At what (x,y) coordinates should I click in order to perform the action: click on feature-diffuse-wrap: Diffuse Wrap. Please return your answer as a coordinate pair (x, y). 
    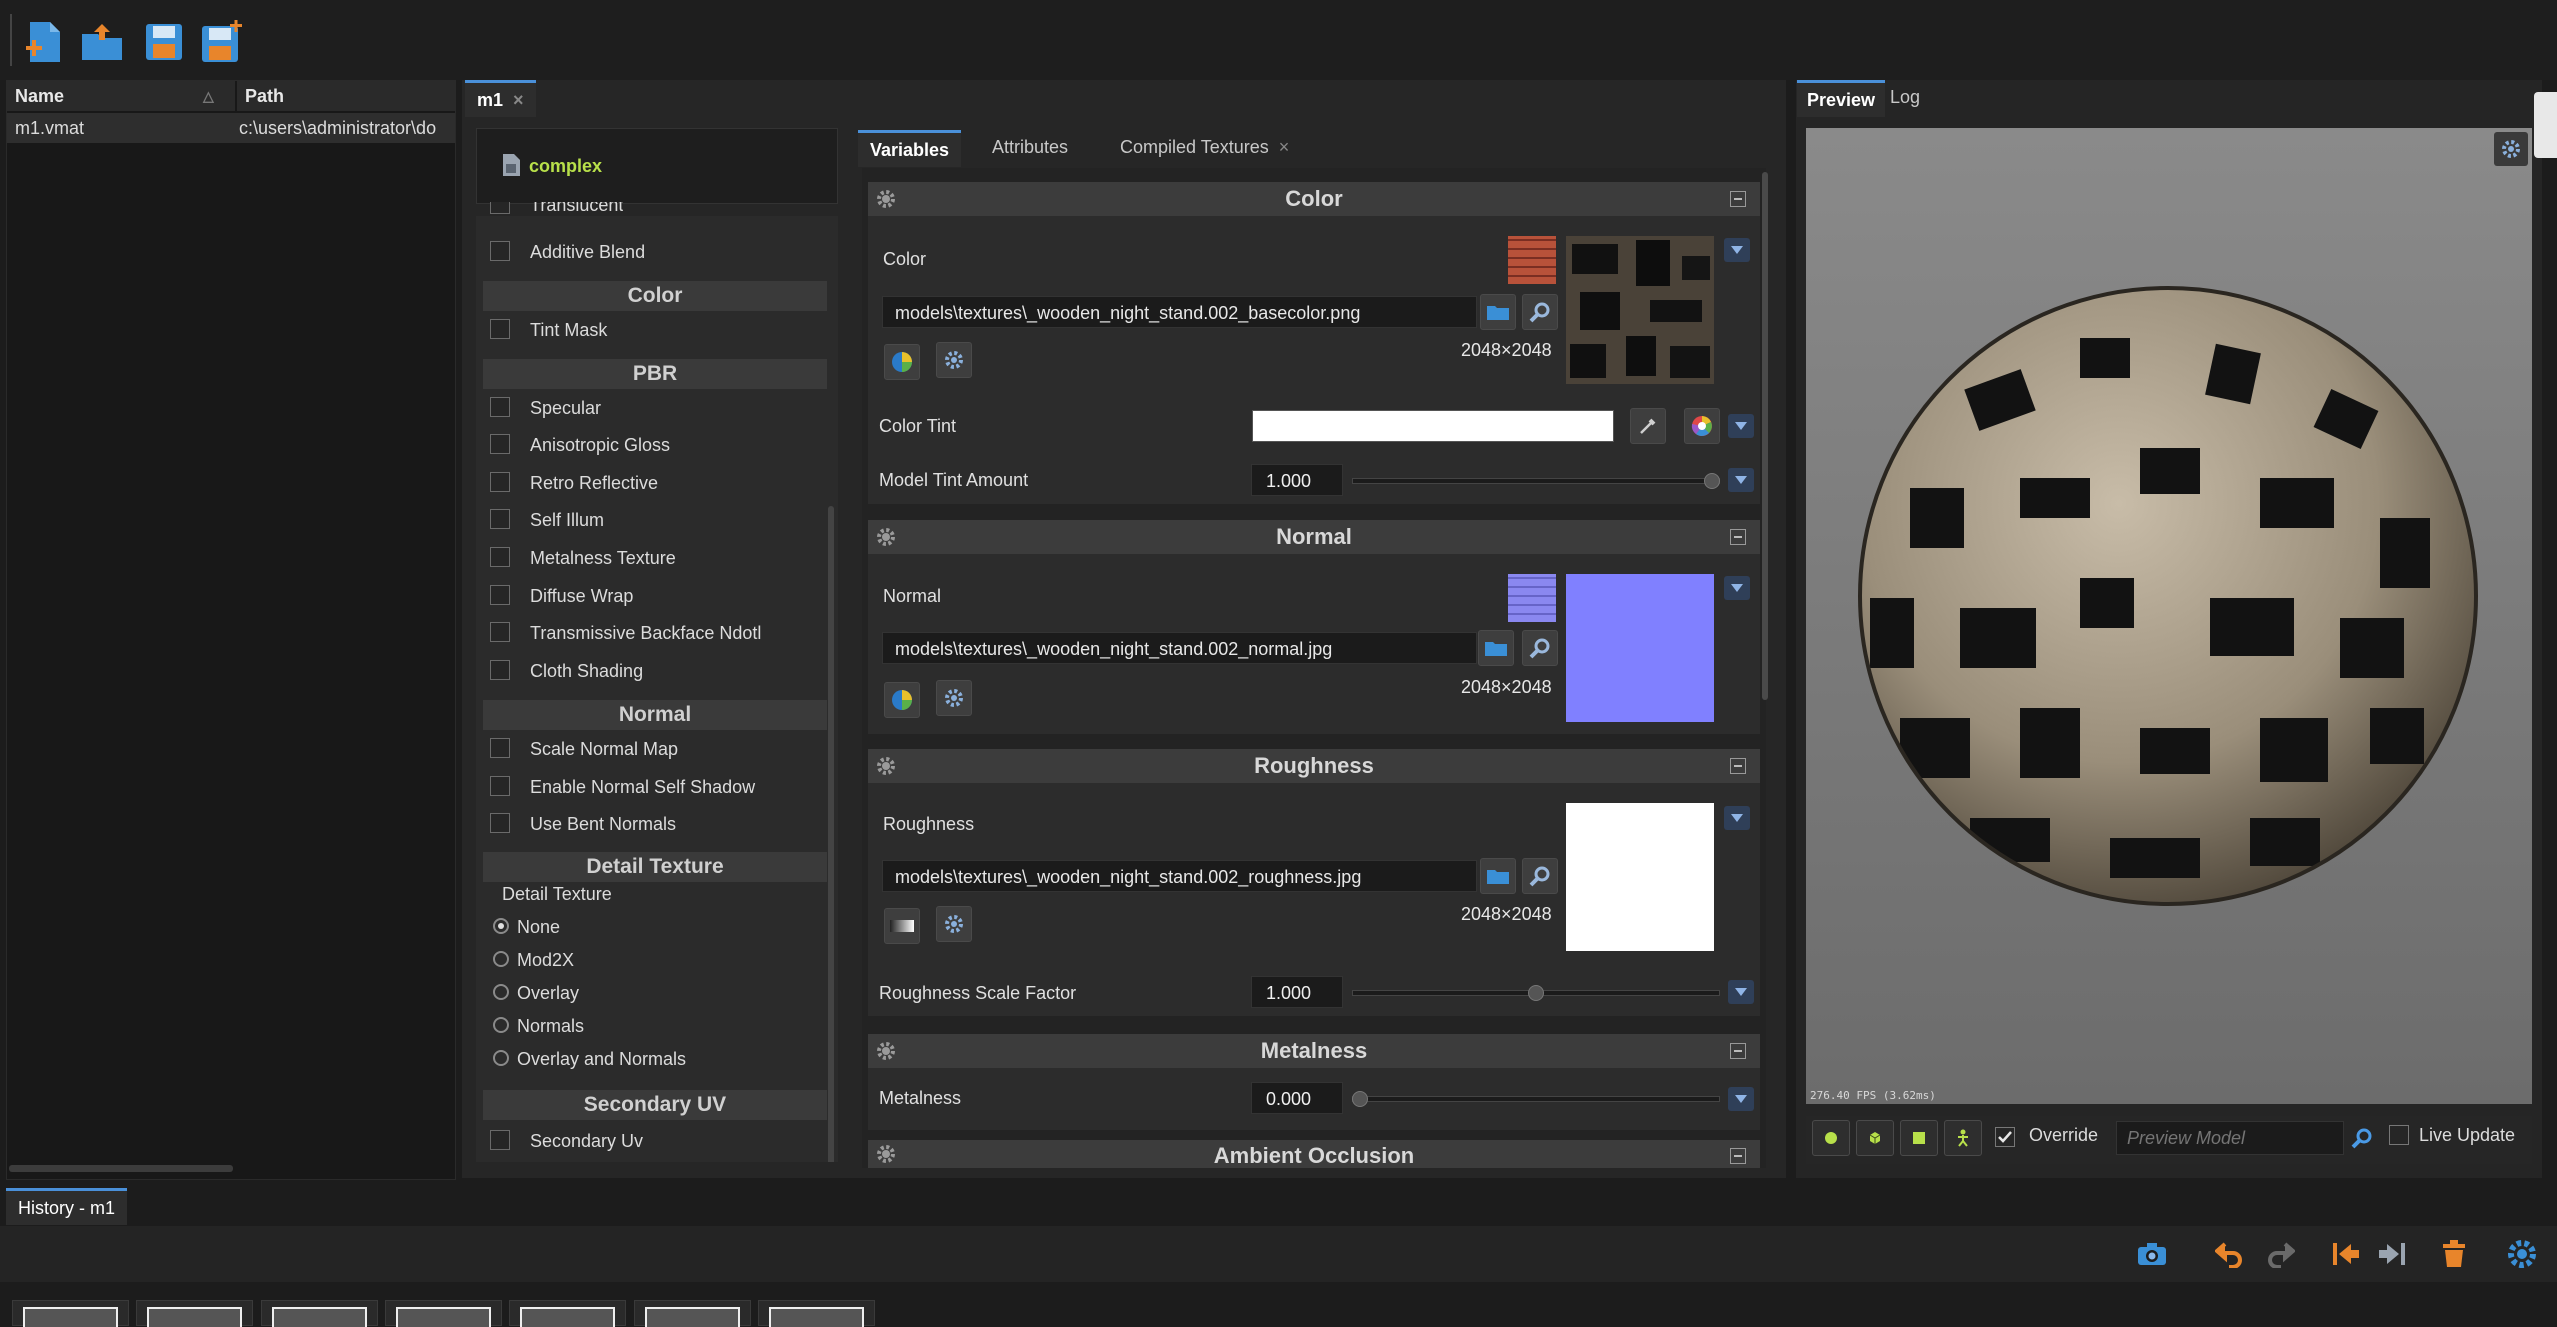
    Looking at the image, I should click on (561, 596).